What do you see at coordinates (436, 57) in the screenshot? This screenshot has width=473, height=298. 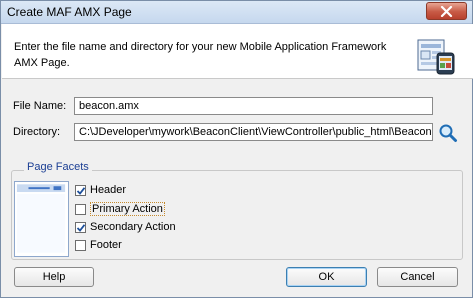 I see `amx-page-wizard-icon` at bounding box center [436, 57].